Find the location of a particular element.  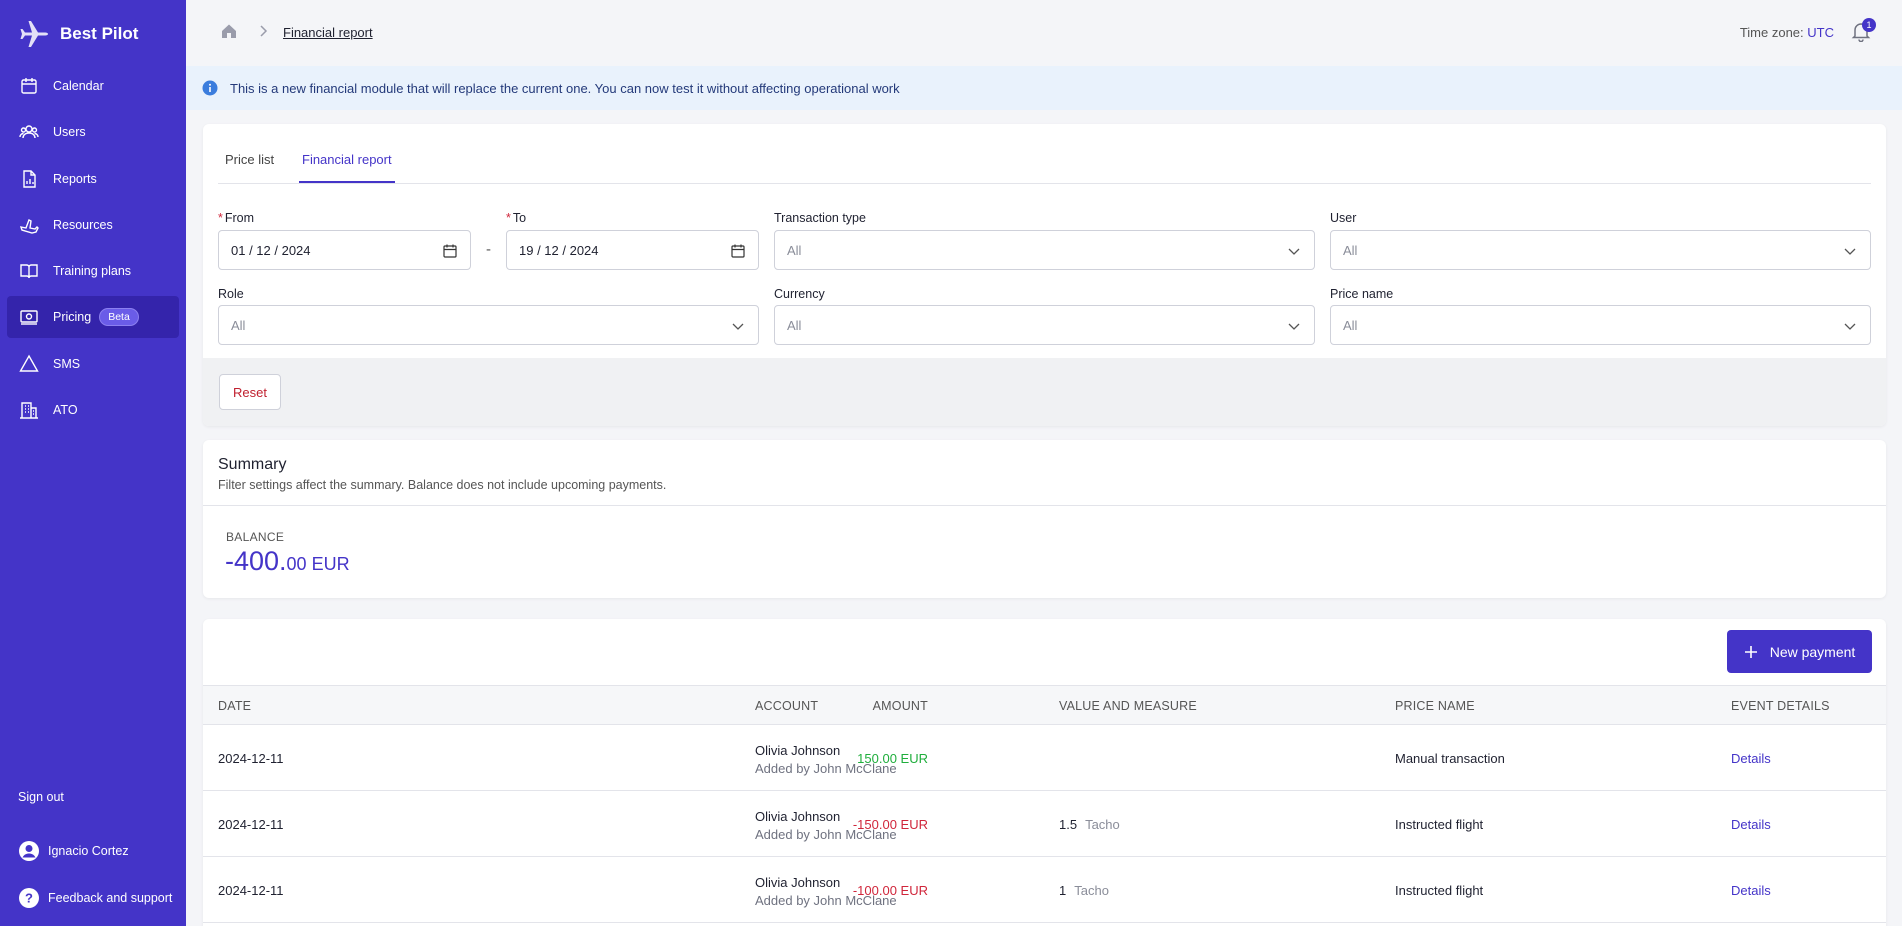

filter-actions: Reset is located at coordinates (1044, 392).